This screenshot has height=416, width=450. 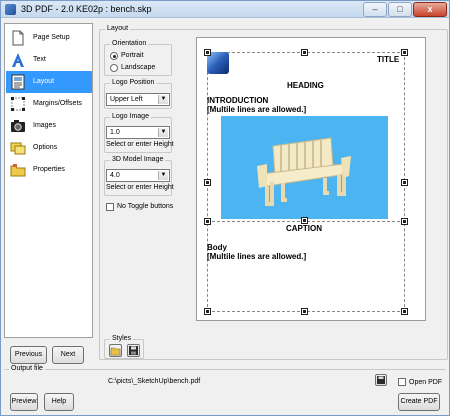 What do you see at coordinates (402, 382) in the screenshot?
I see `open-pdf-checkbox` at bounding box center [402, 382].